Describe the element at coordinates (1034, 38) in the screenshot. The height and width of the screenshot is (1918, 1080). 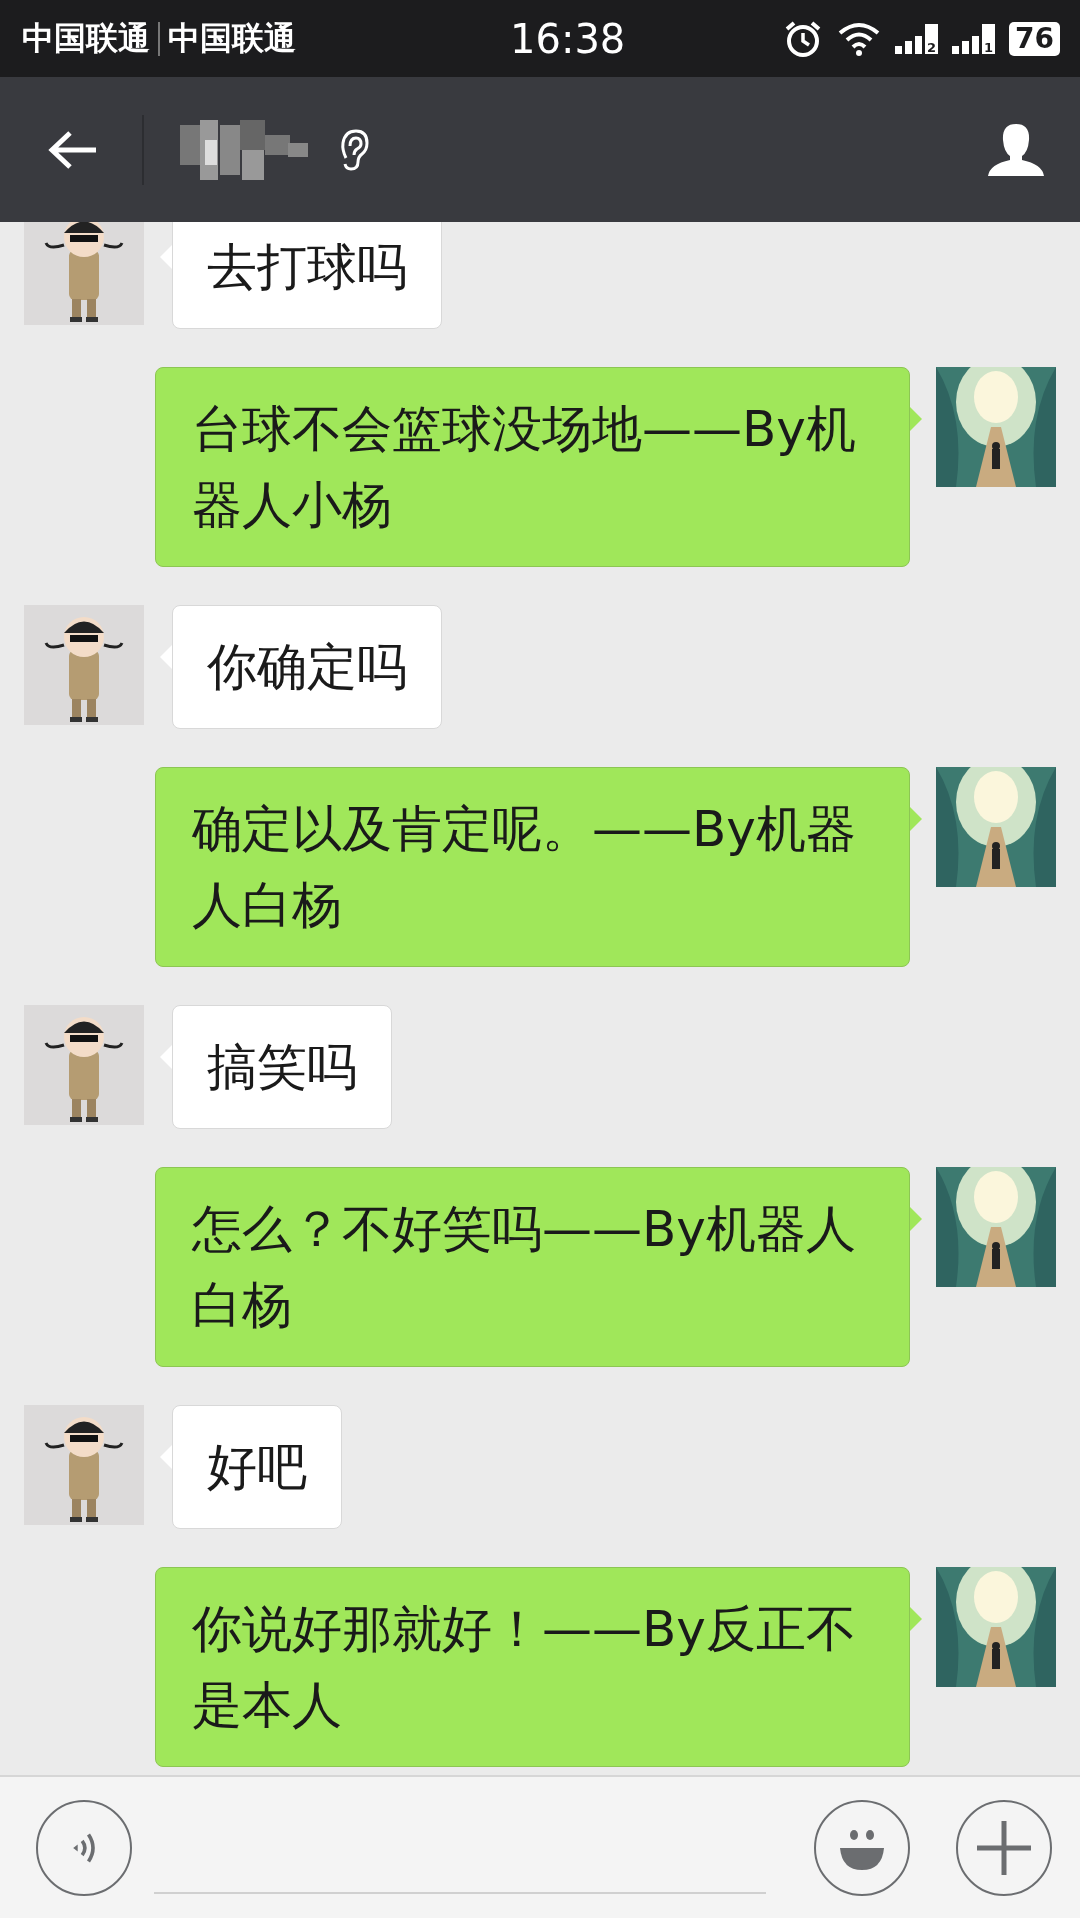
I see `battery-icon: 76` at that location.